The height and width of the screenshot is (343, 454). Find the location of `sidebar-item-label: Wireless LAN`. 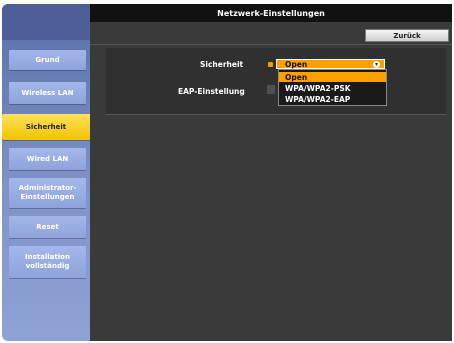

sidebar-item-label: Wireless LAN is located at coordinates (47, 92).